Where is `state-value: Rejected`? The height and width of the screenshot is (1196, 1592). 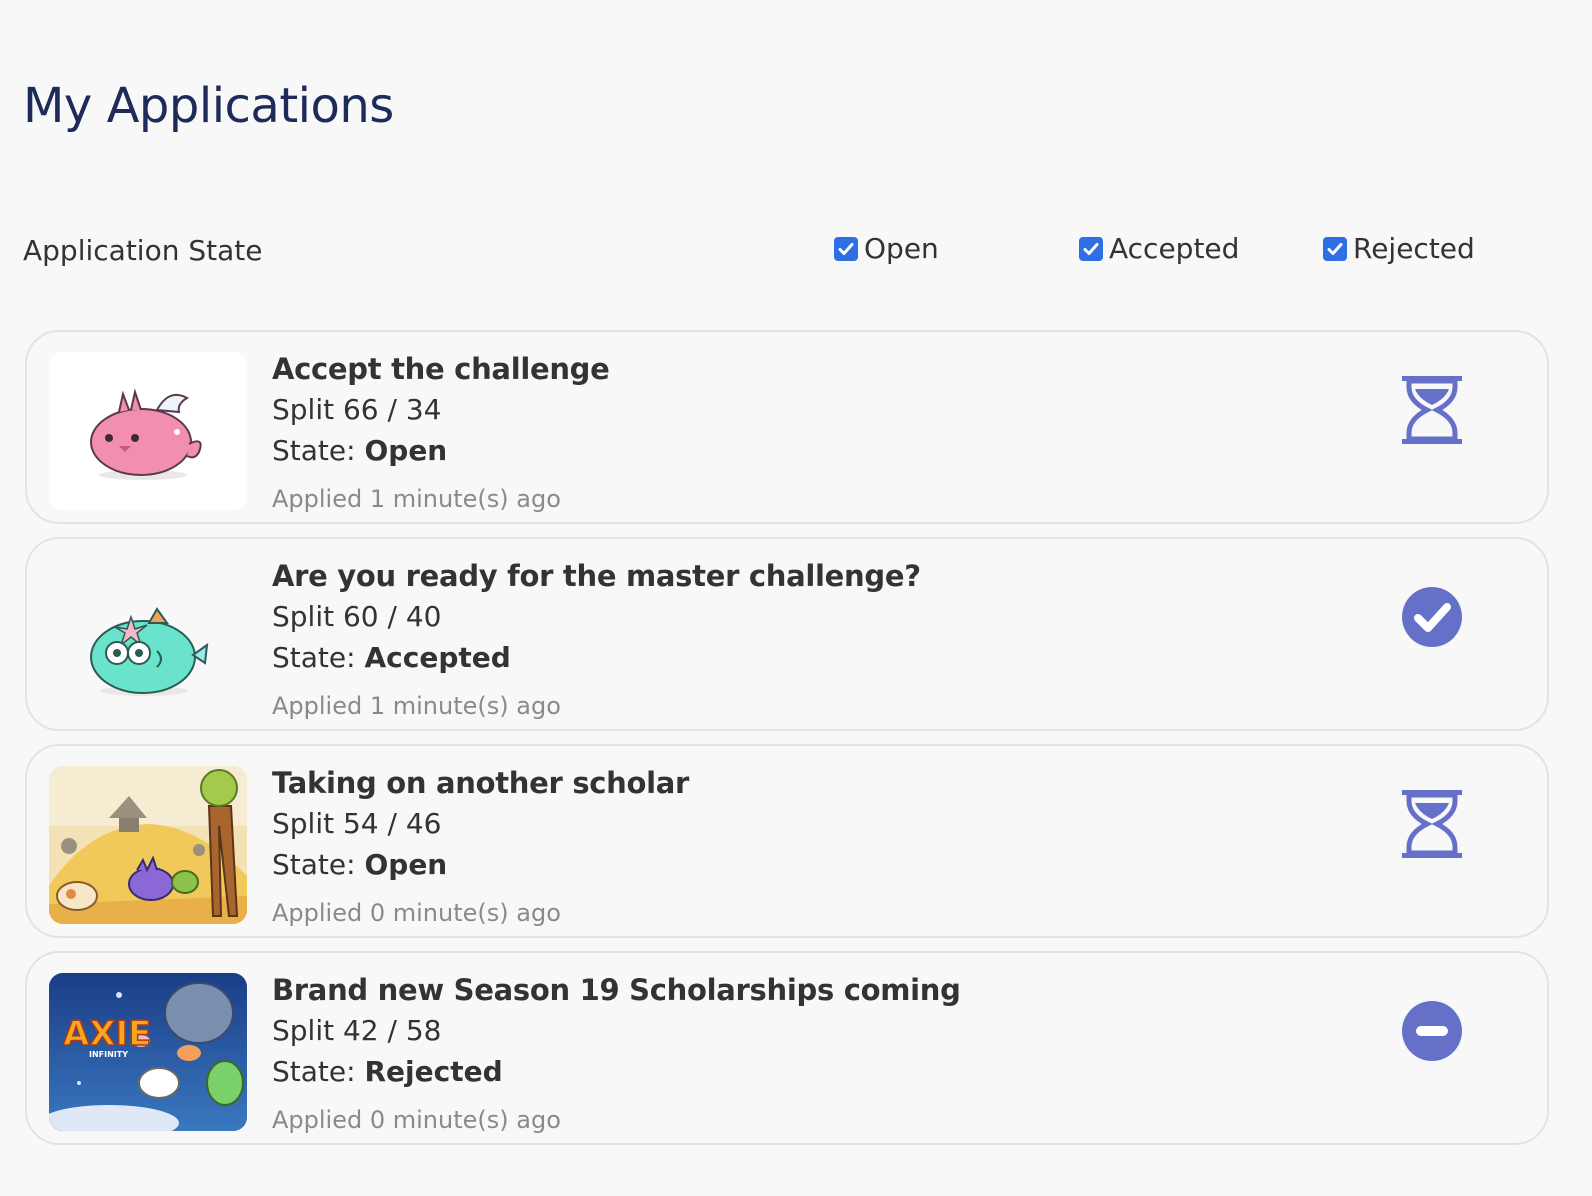
state-value: Rejected is located at coordinates (433, 1071).